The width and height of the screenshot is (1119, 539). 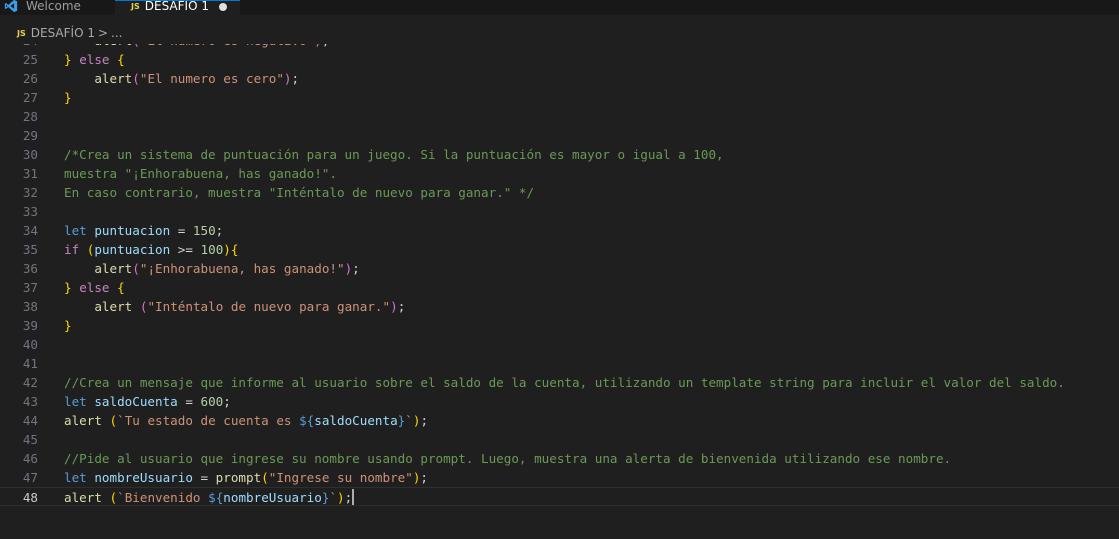 What do you see at coordinates (227, 46) in the screenshot?
I see `code-token: "El numero es negativo"` at bounding box center [227, 46].